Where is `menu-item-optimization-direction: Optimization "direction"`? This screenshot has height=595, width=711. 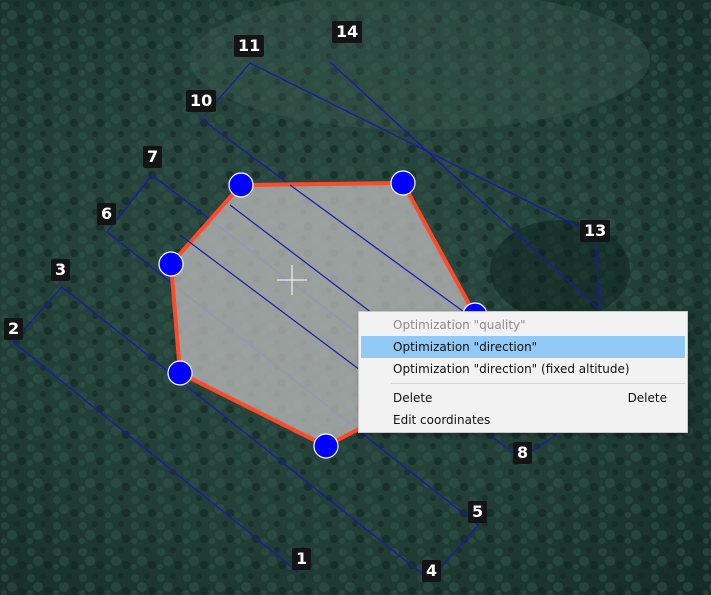
menu-item-optimization-direction: Optimization "direction" is located at coordinates (523, 347).